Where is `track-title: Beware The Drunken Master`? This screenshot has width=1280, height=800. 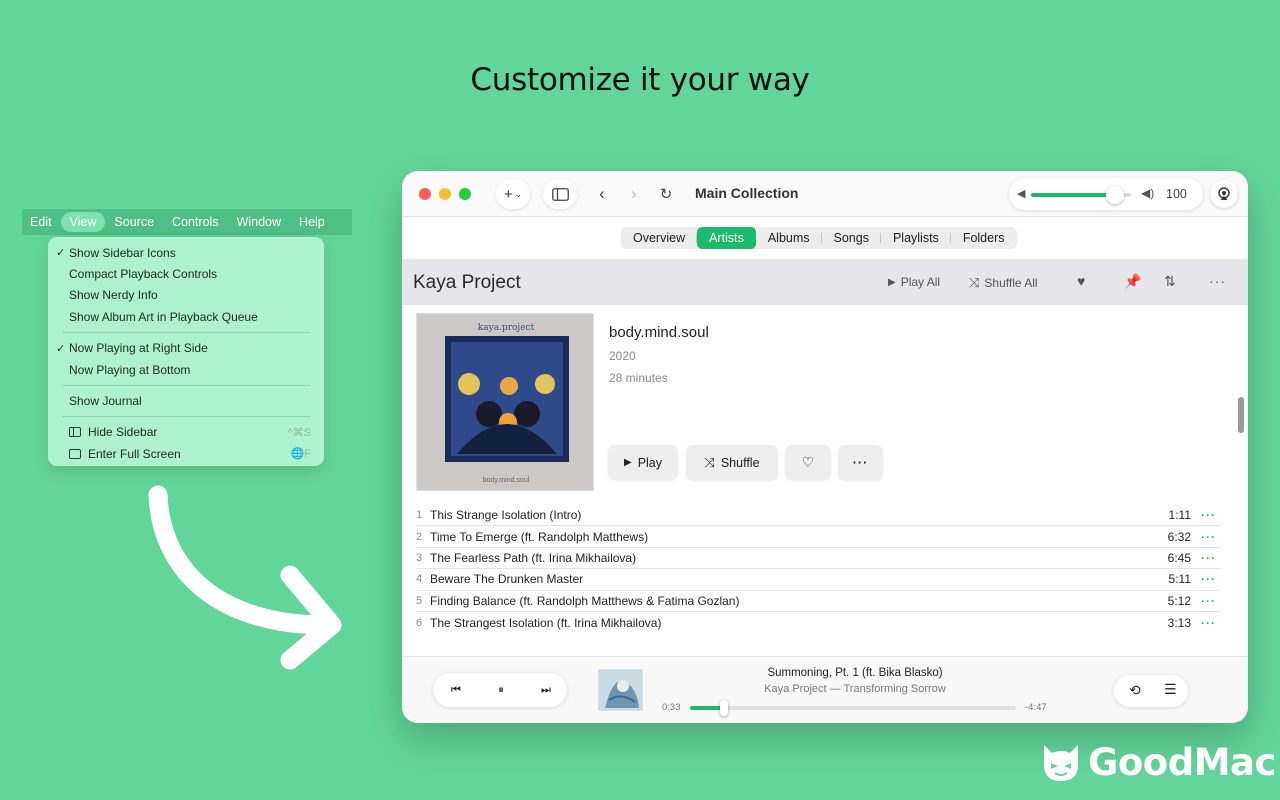 track-title: Beware The Drunken Master is located at coordinates (507, 579).